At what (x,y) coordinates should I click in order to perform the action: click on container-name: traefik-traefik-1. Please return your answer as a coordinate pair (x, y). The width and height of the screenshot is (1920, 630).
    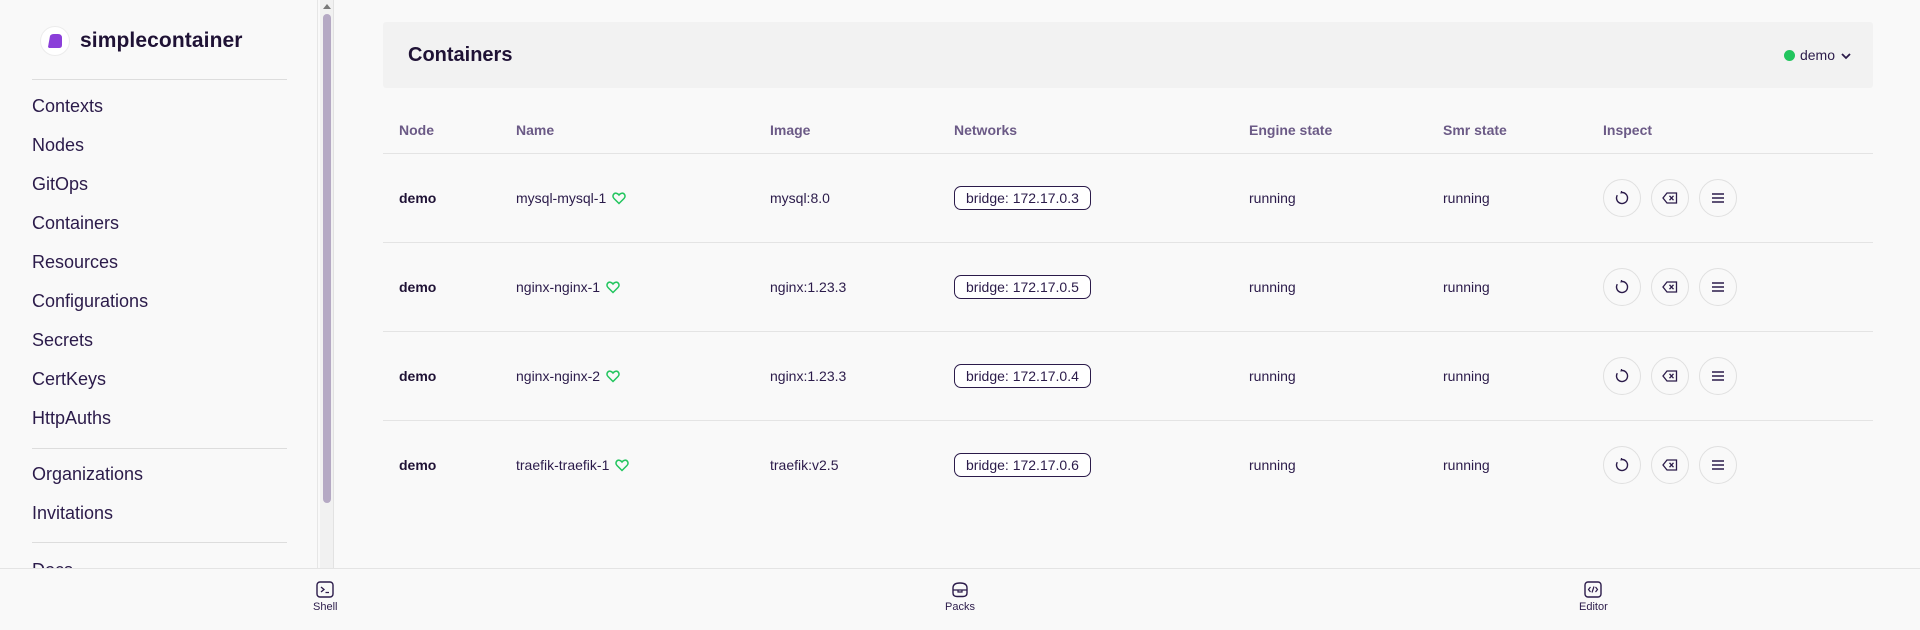
    Looking at the image, I should click on (562, 465).